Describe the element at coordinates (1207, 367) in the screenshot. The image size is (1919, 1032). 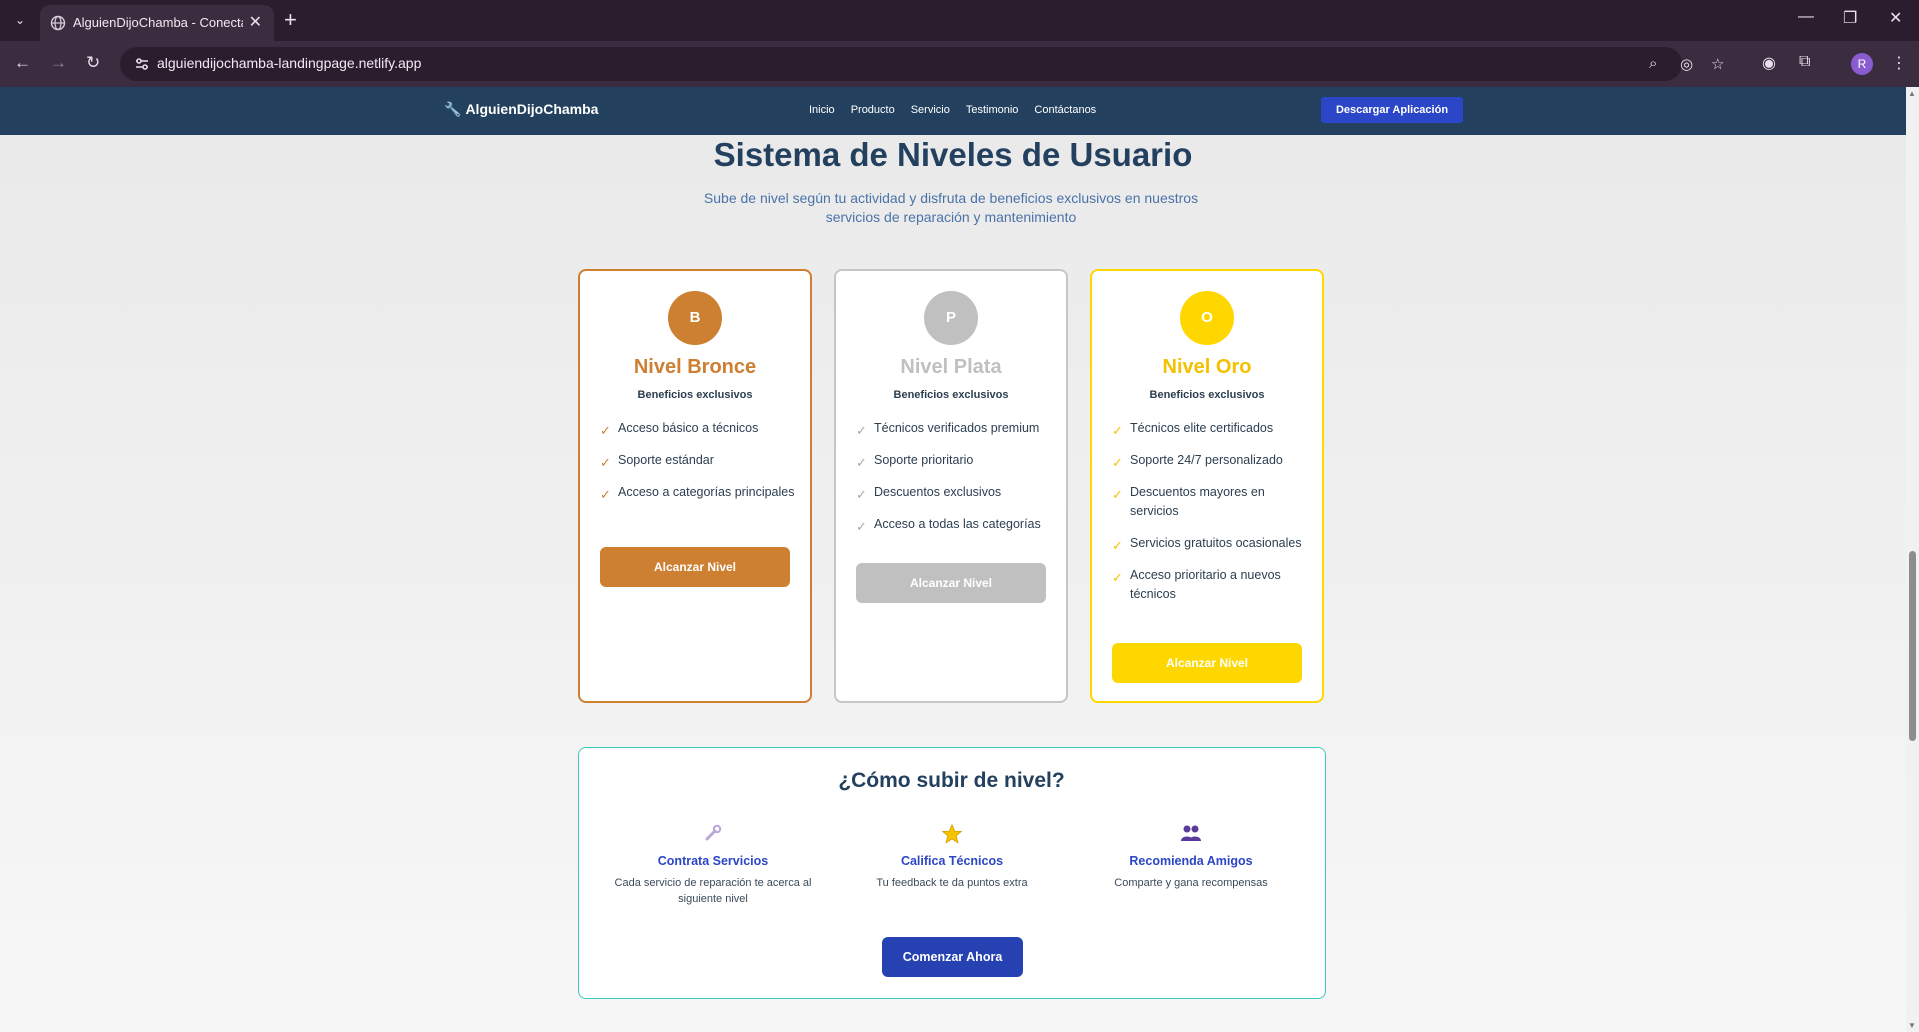
I see `level-title: Nivel Oro` at that location.